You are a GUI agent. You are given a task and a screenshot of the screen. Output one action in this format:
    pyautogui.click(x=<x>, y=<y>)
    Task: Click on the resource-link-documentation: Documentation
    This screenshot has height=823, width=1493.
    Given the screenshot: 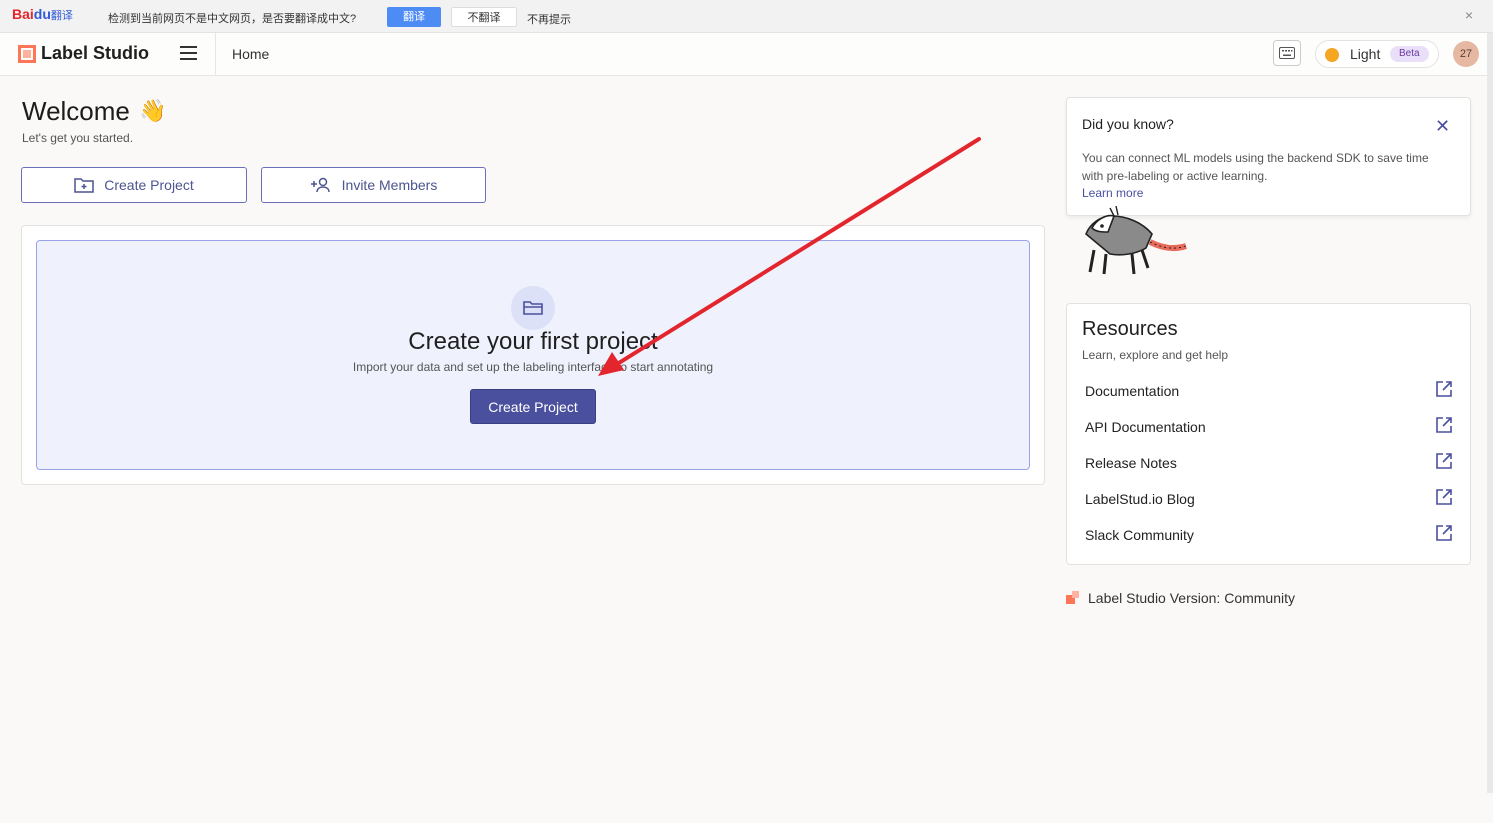 What is the action you would take?
    pyautogui.click(x=1269, y=392)
    